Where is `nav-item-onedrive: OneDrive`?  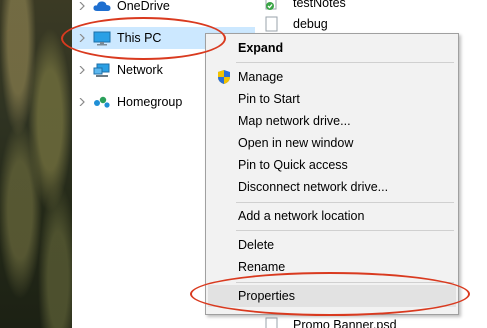
nav-item-onedrive: OneDrive is located at coordinates (163, 8).